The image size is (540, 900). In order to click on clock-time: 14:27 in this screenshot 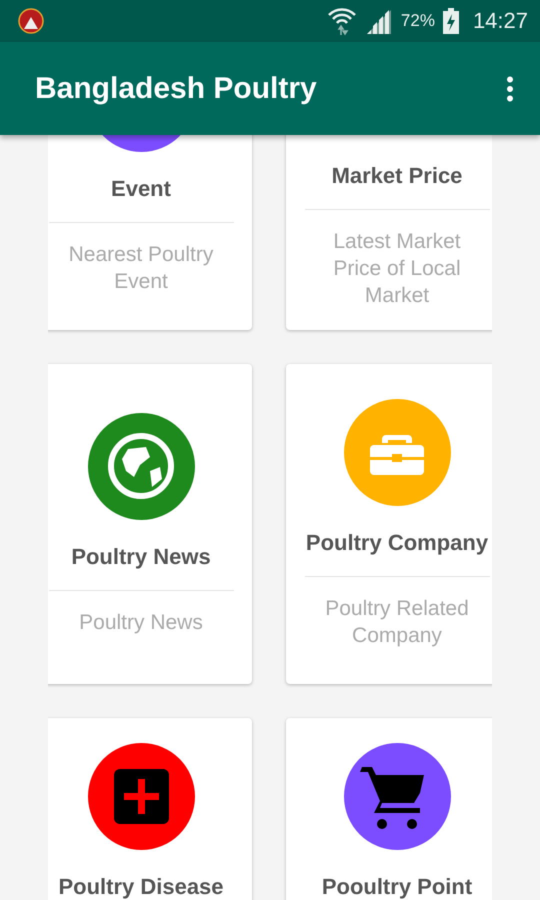, I will do `click(500, 21)`.